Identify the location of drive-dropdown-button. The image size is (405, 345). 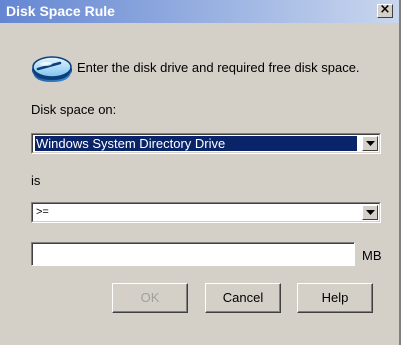
(370, 143).